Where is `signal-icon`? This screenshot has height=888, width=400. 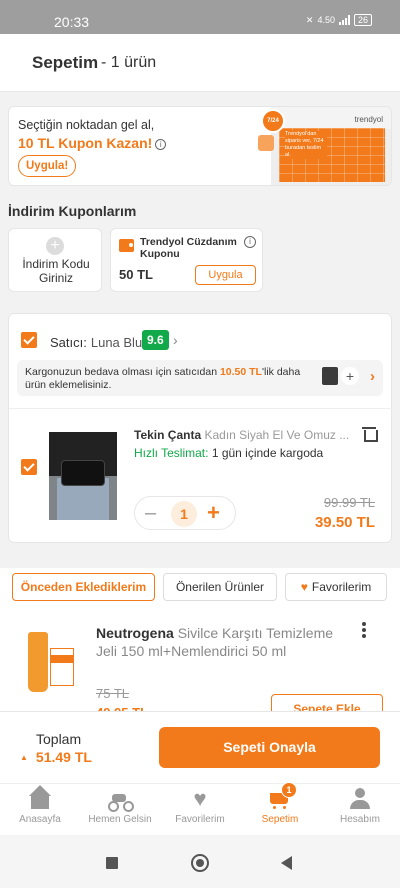 signal-icon is located at coordinates (344, 20).